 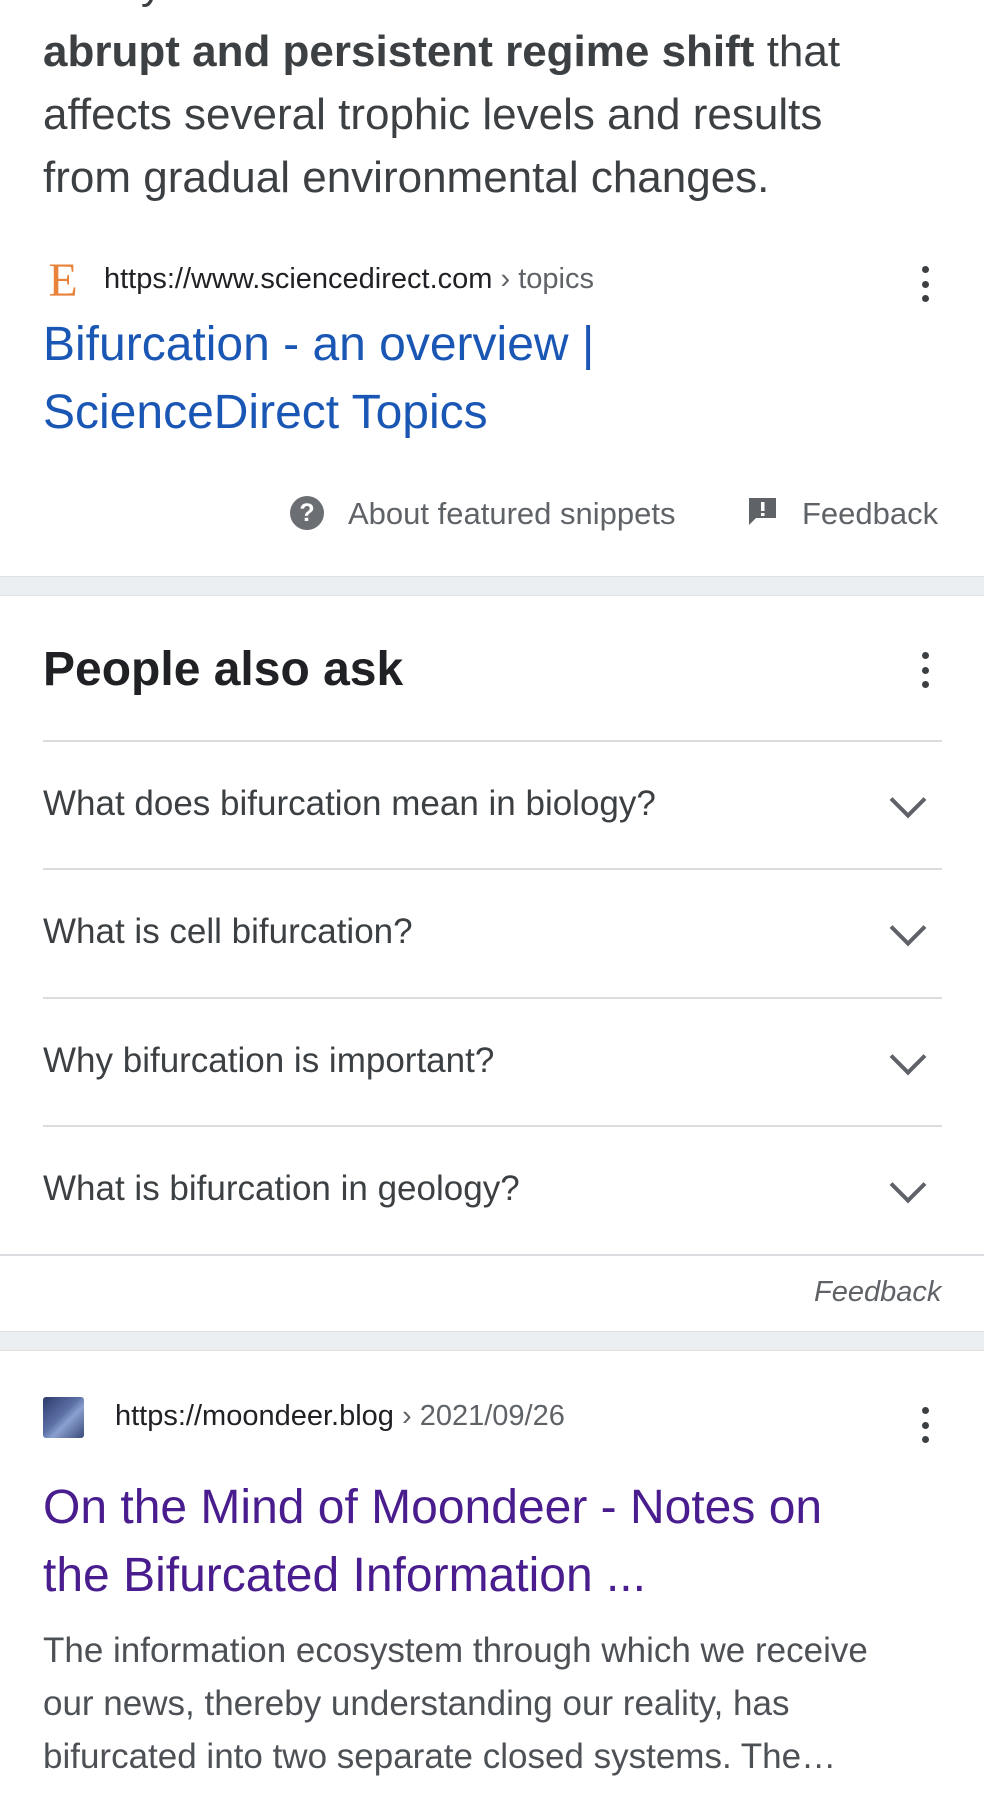 What do you see at coordinates (762, 511) in the screenshot?
I see `feedback-icon` at bounding box center [762, 511].